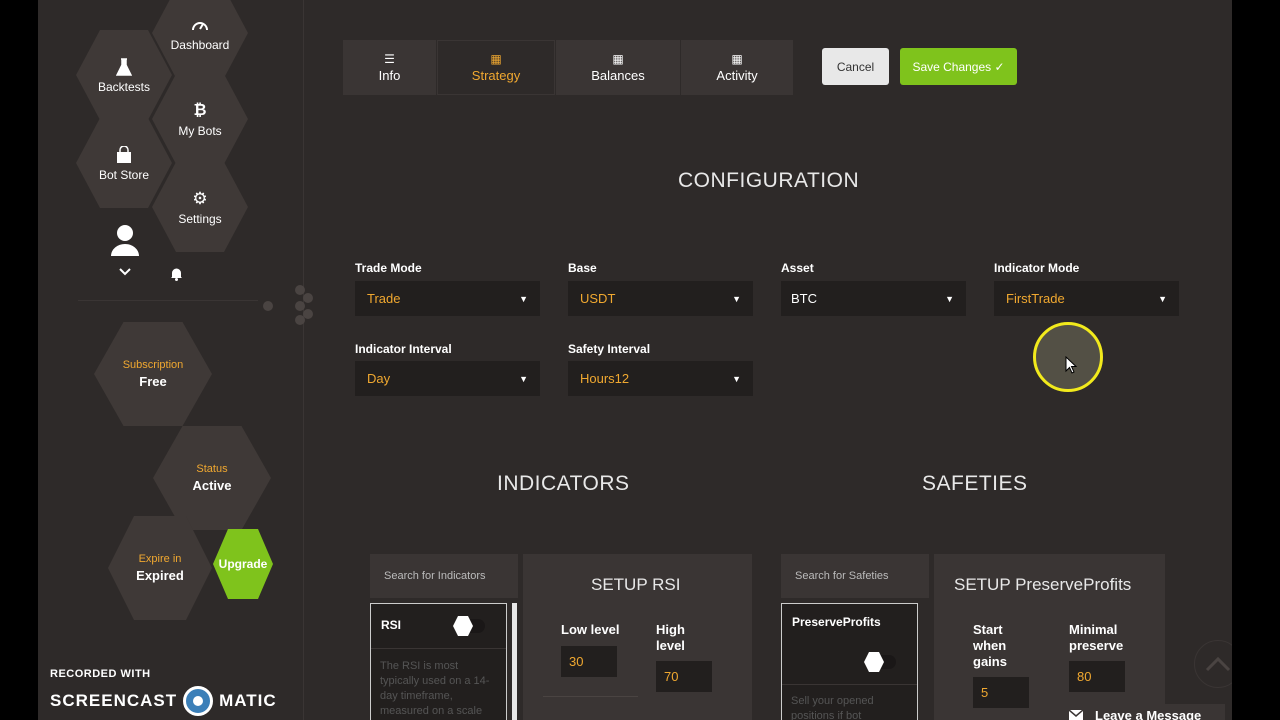 The width and height of the screenshot is (1280, 720). Describe the element at coordinates (125, 241) in the screenshot. I see `user-avatar-icon` at that location.